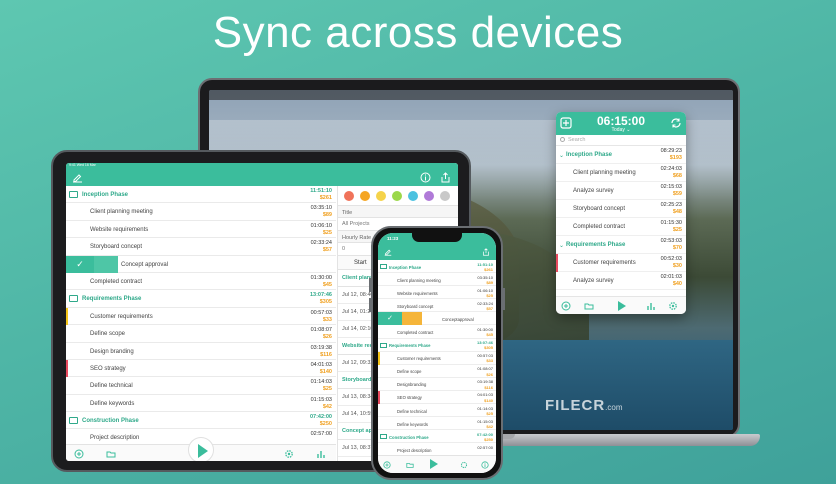  Describe the element at coordinates (671, 241) in the screenshot. I see `task-duration: 02:53:03` at that location.